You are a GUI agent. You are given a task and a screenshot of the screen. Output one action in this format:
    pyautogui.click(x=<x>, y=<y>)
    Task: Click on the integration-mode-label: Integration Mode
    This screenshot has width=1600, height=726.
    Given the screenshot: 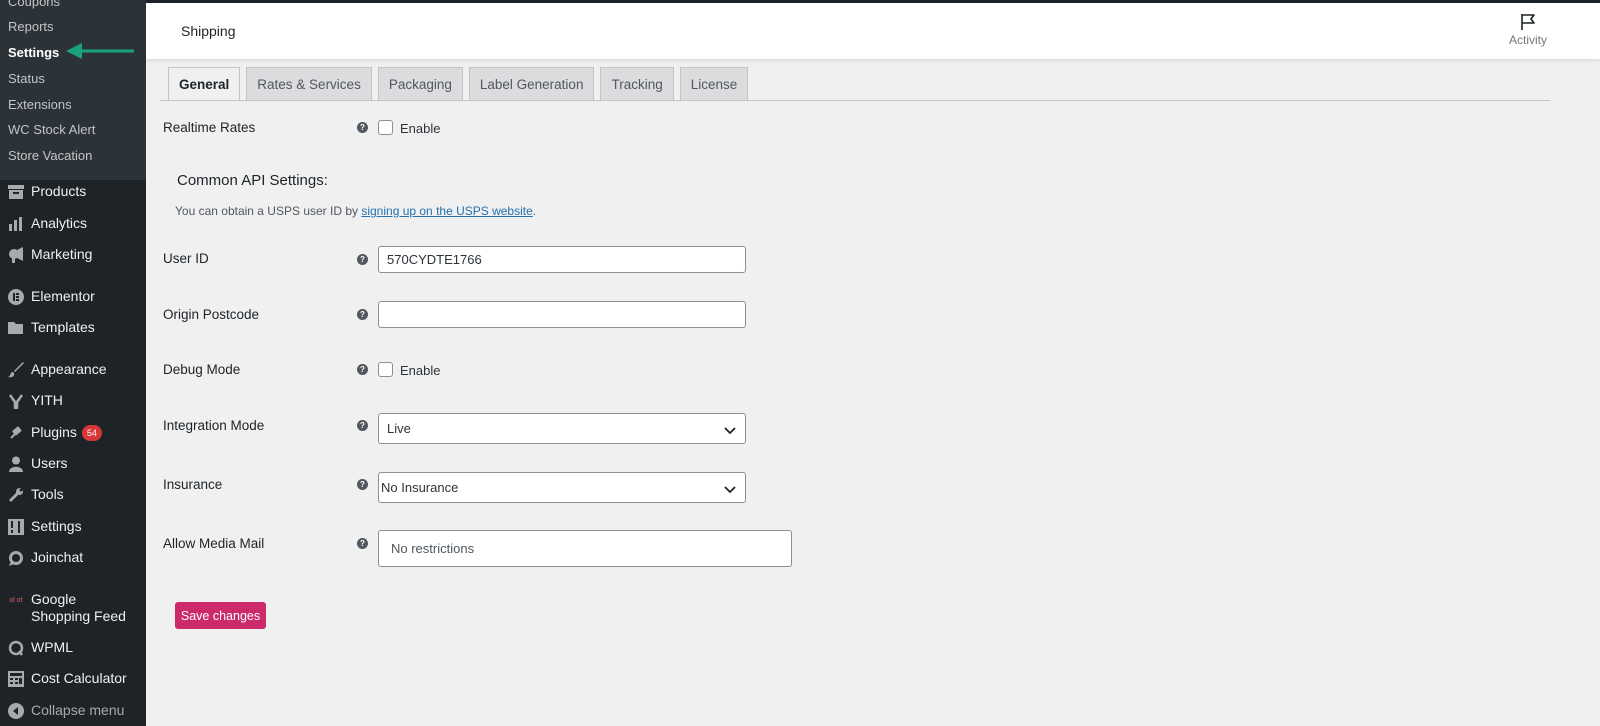 What is the action you would take?
    pyautogui.click(x=214, y=425)
    